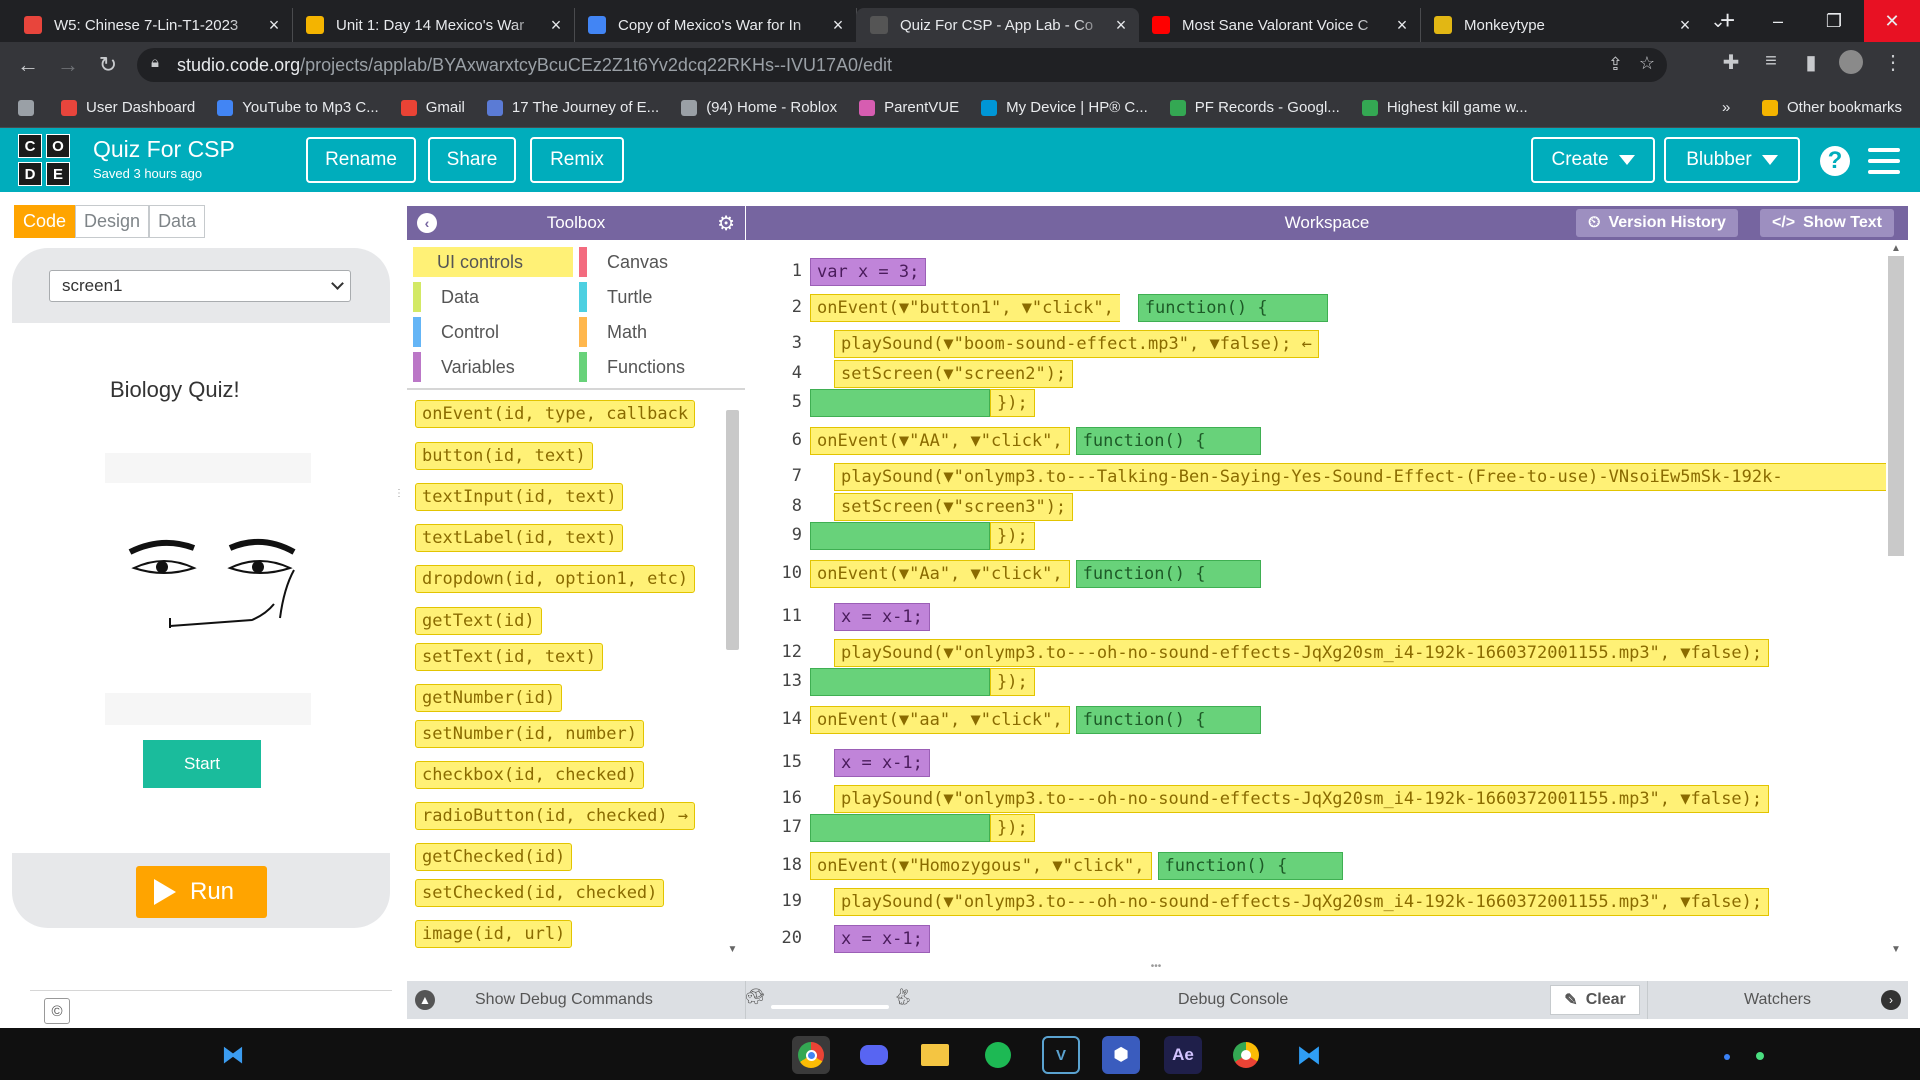 The height and width of the screenshot is (1080, 1920). Describe the element at coordinates (1896, 949) in the screenshot. I see `scroll-down-icon: ▼` at that location.